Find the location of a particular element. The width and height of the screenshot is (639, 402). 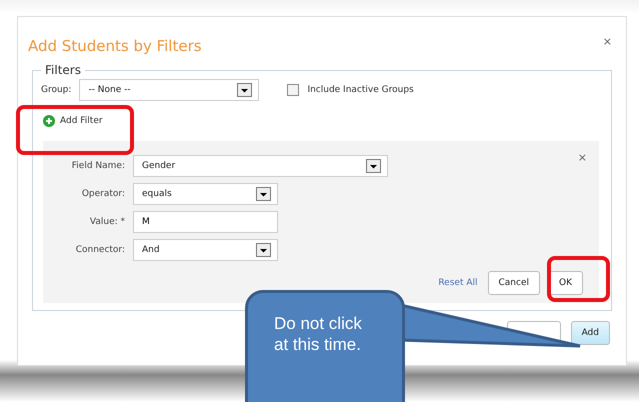

dropdown: Gender is located at coordinates (260, 166).